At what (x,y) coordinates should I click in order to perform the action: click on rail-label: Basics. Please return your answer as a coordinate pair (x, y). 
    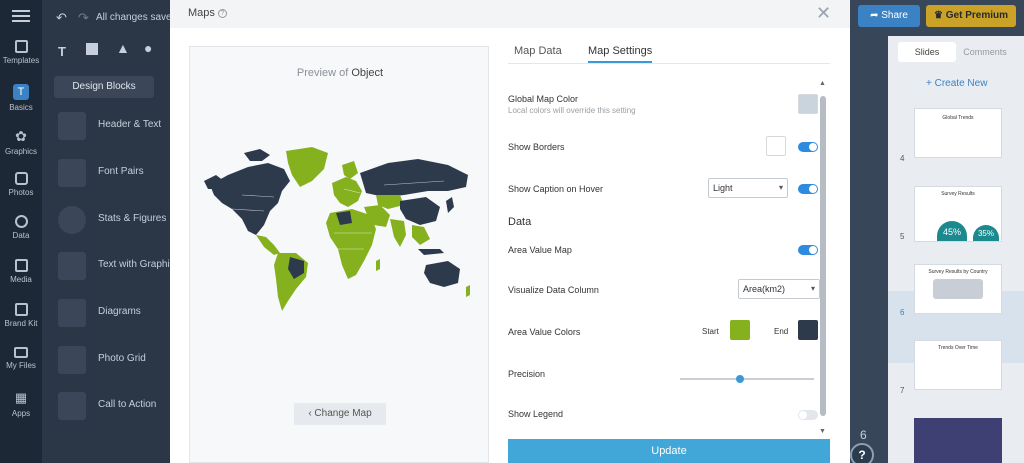
    Looking at the image, I should click on (21, 107).